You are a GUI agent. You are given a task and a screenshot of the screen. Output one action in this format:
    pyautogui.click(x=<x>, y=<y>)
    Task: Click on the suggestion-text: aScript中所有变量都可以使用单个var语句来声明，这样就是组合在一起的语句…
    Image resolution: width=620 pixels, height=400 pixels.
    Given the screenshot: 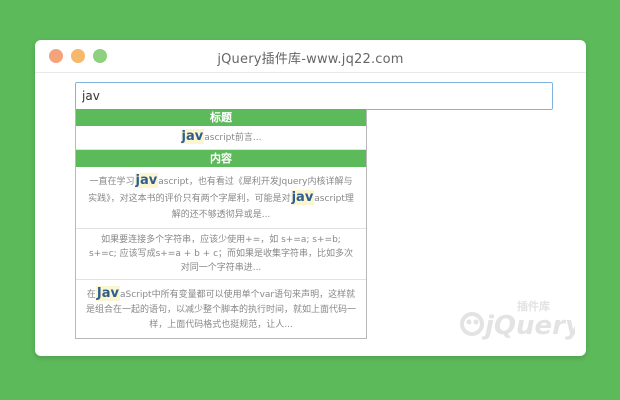 What is the action you would take?
    pyautogui.click(x=221, y=310)
    